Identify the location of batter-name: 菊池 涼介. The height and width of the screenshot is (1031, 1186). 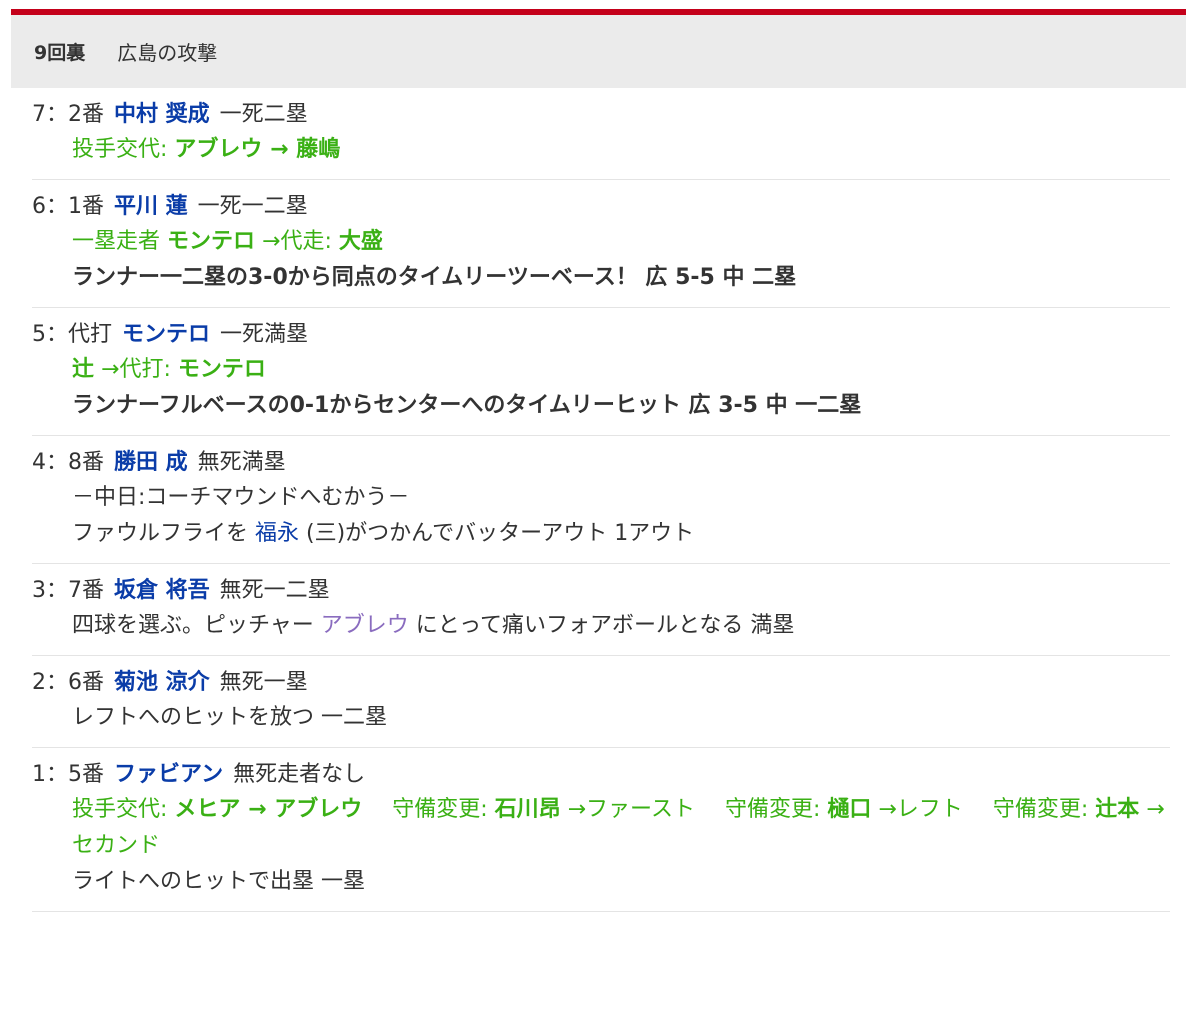
(162, 682).